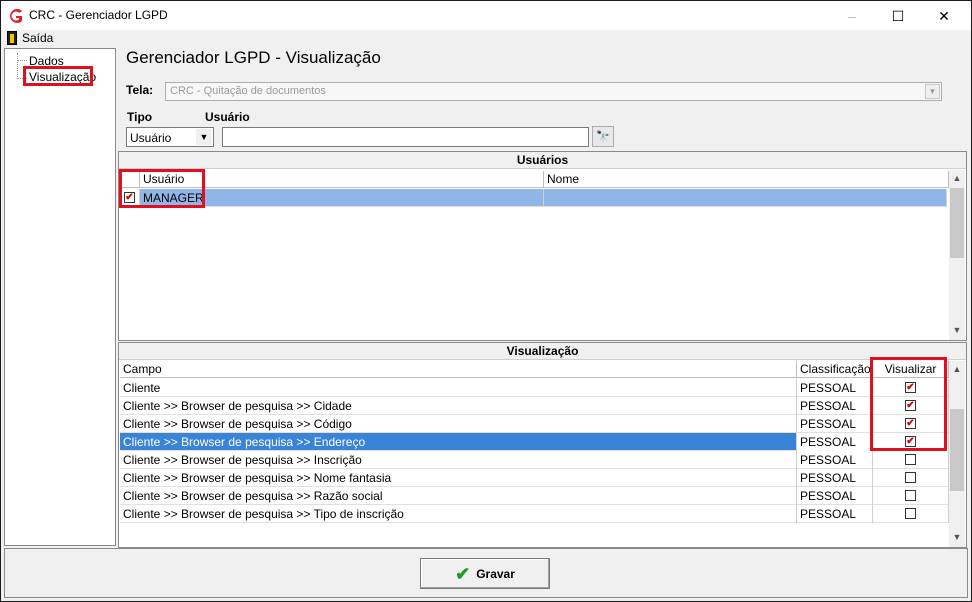 This screenshot has width=972, height=602. I want to click on navigation-tree: Dados Visualização, so click(60, 297).